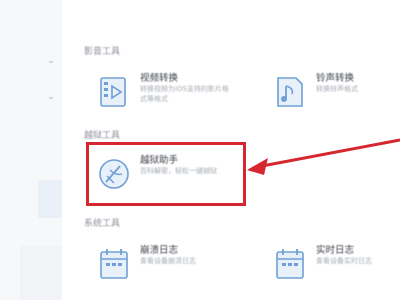 Image resolution: width=400 pixels, height=302 pixels. Describe the element at coordinates (50, 199) in the screenshot. I see `sidebar-selected-item` at that location.